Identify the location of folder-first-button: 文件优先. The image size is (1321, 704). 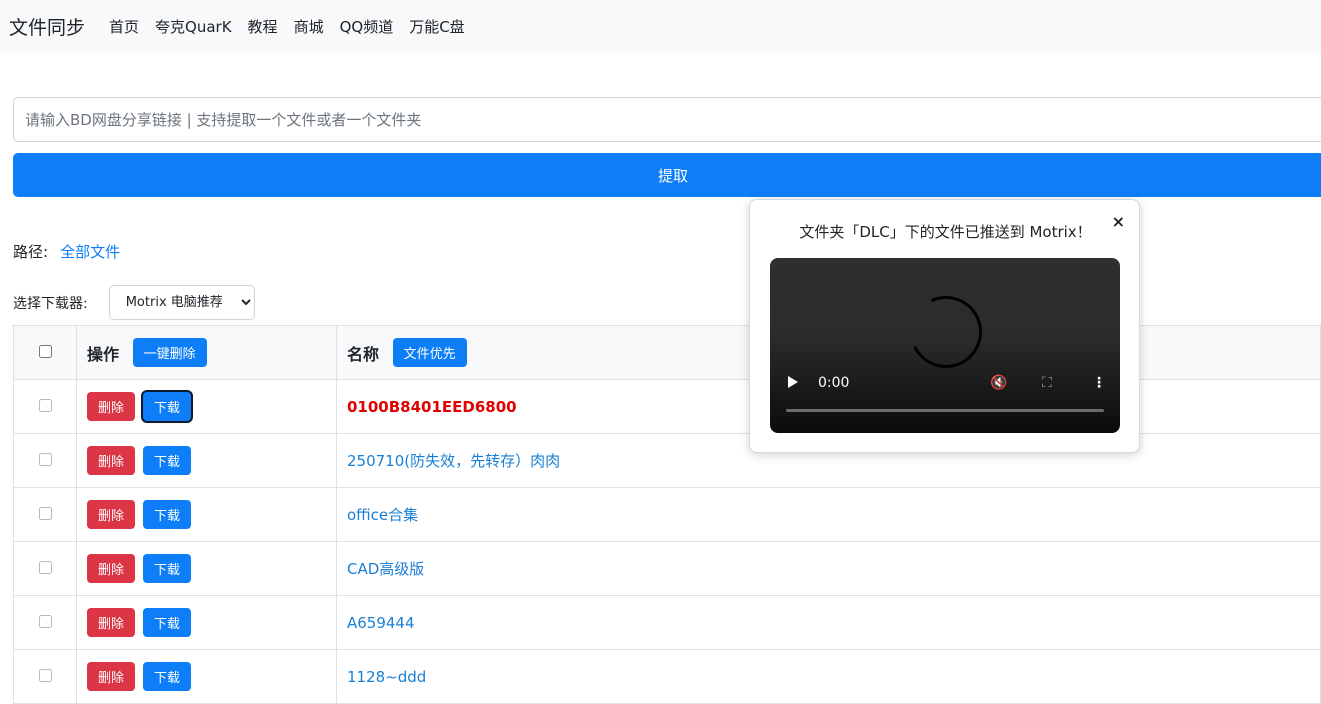
(429, 352).